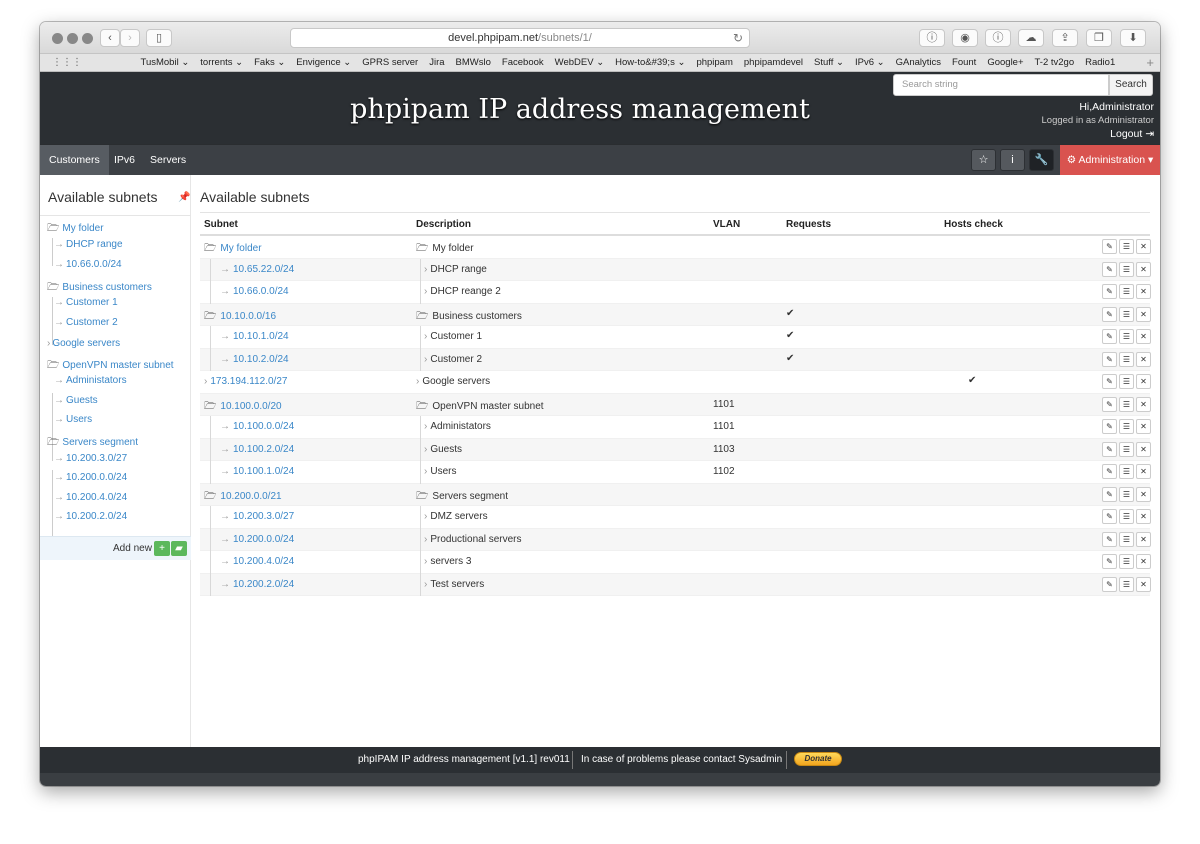 The width and height of the screenshot is (1200, 844). What do you see at coordinates (263, 426) in the screenshot?
I see `subnet-link: 10.100.0.0/24` at bounding box center [263, 426].